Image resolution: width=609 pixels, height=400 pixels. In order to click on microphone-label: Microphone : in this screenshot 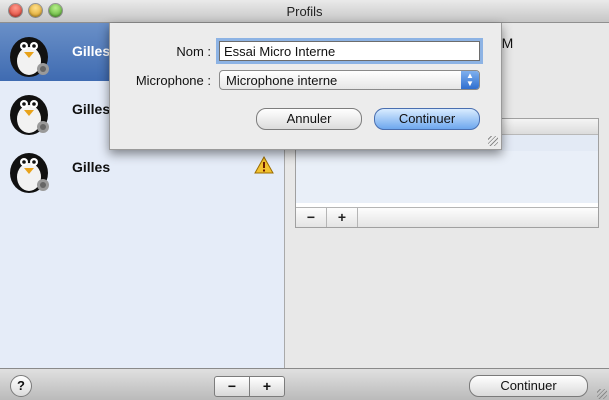, I will do `click(173, 80)`.